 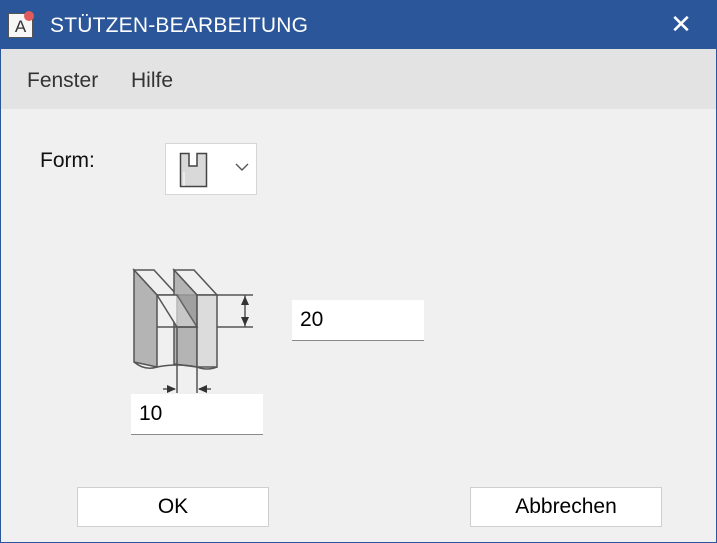 I want to click on chevron-down-icon, so click(x=242, y=169).